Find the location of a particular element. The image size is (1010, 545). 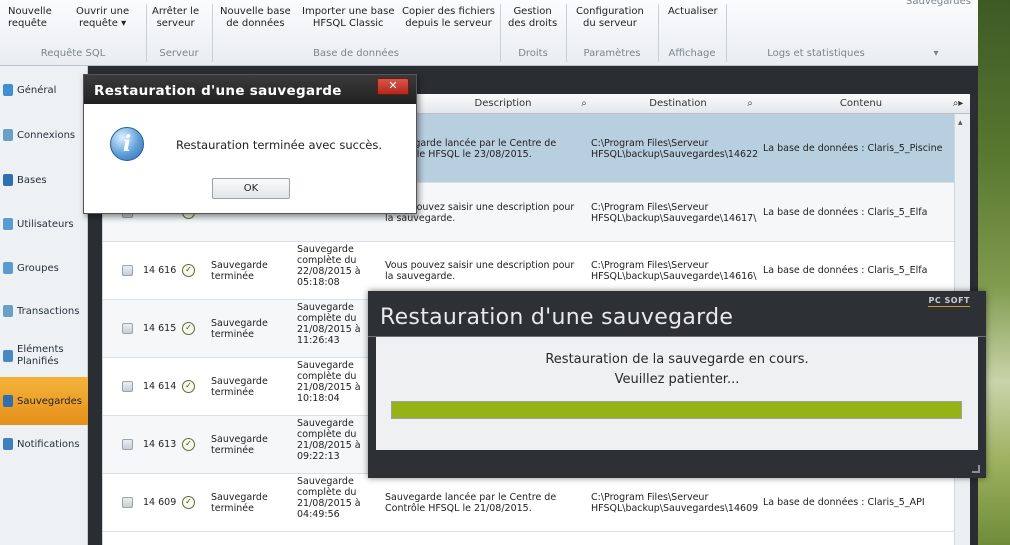

group-label-display: Affichage is located at coordinates (692, 53).